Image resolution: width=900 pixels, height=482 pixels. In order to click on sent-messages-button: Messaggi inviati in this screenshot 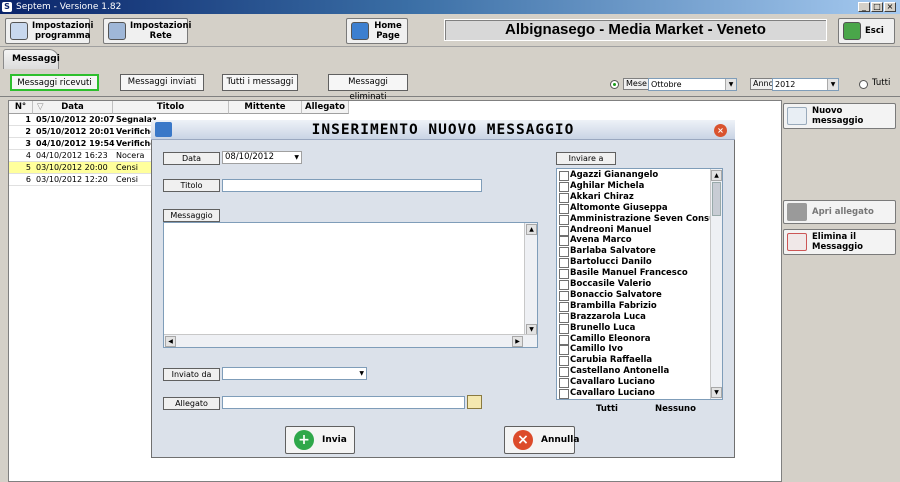, I will do `click(162, 82)`.